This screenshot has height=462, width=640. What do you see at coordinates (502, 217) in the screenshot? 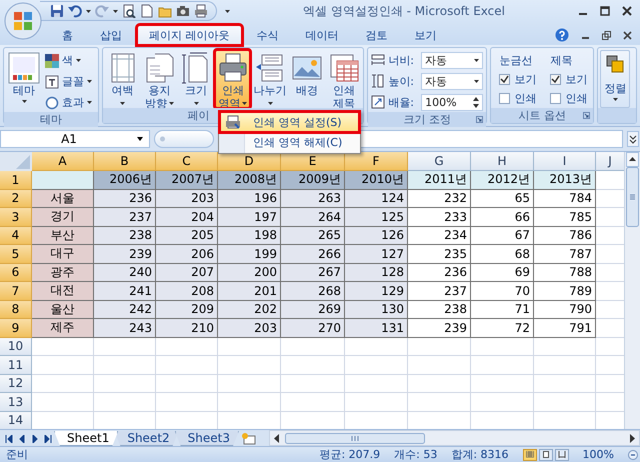
I see `table-cell: 66` at bounding box center [502, 217].